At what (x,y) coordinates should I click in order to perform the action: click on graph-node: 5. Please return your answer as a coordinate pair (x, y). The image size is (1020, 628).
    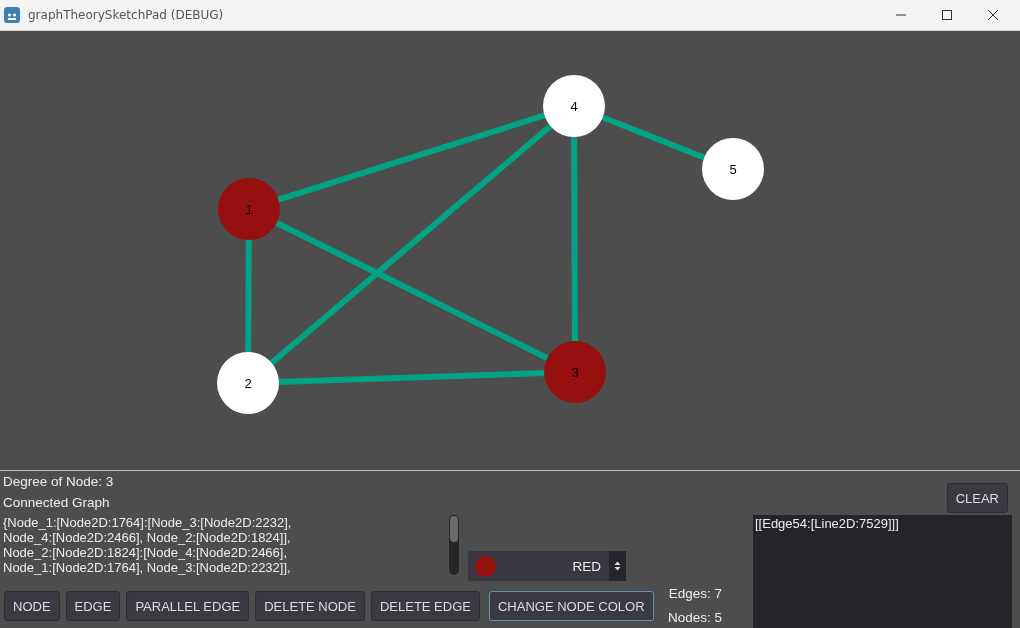
    Looking at the image, I should click on (733, 169).